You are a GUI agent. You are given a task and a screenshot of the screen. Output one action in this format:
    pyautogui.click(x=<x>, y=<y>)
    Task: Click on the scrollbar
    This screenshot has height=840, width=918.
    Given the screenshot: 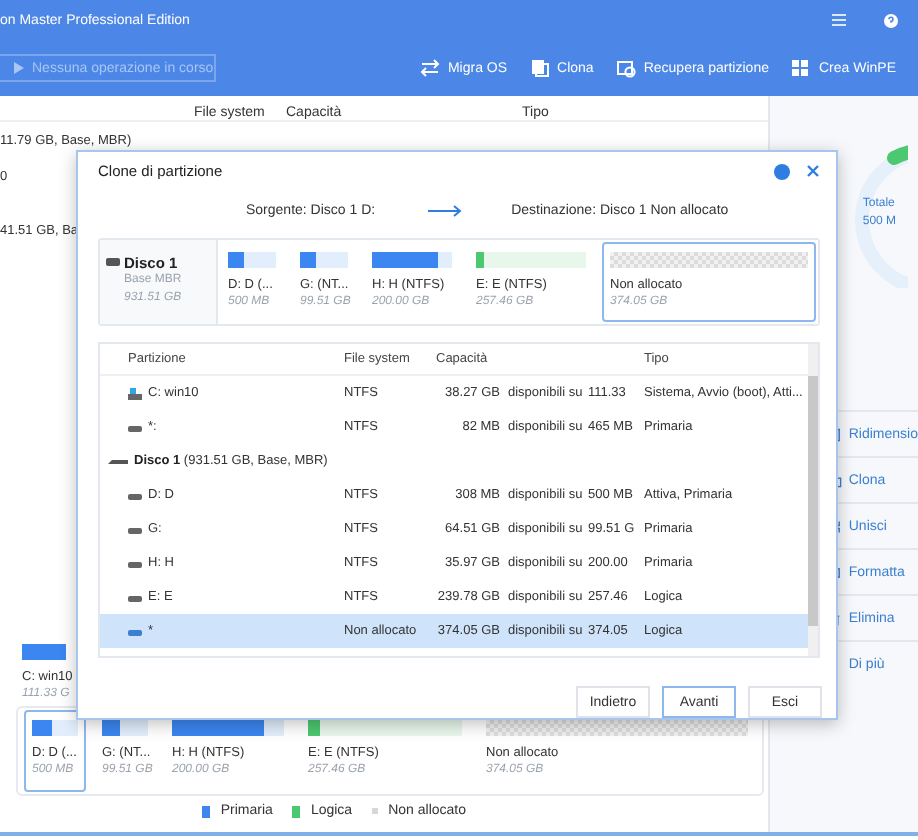 What is the action you would take?
    pyautogui.click(x=813, y=500)
    